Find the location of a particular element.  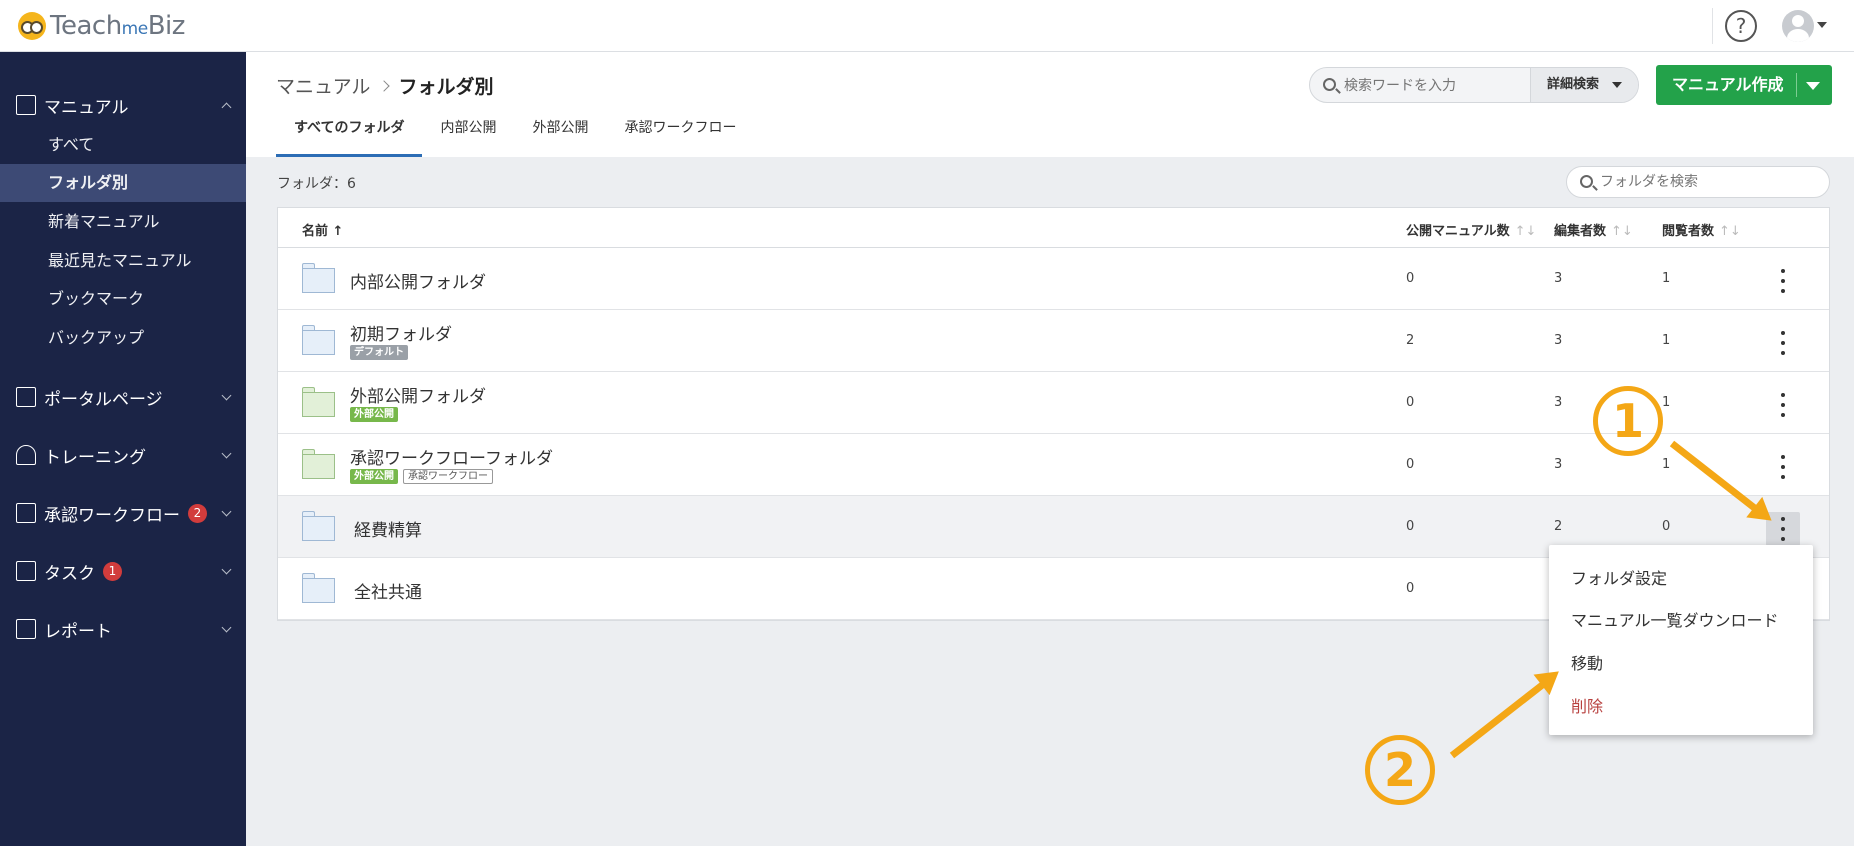

teachme-biz-logo: TeachmeBiz is located at coordinates (101, 26).